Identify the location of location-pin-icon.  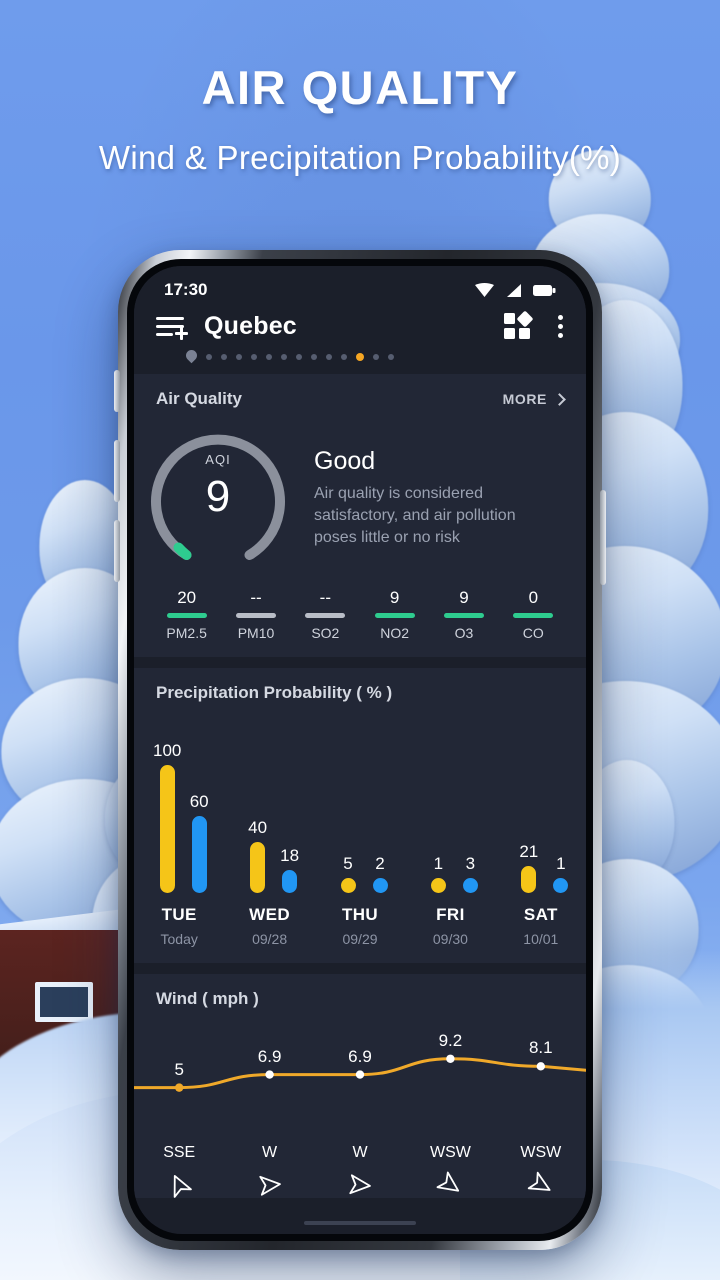
(191, 357).